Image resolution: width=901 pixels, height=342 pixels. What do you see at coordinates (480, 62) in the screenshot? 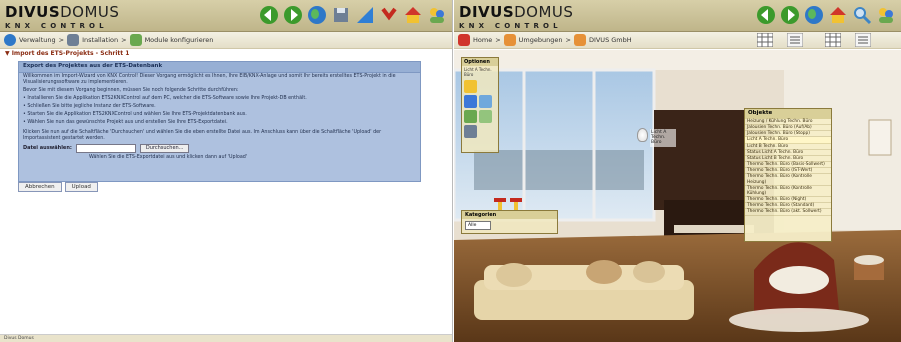
I see `options-title: Optionen` at bounding box center [480, 62].